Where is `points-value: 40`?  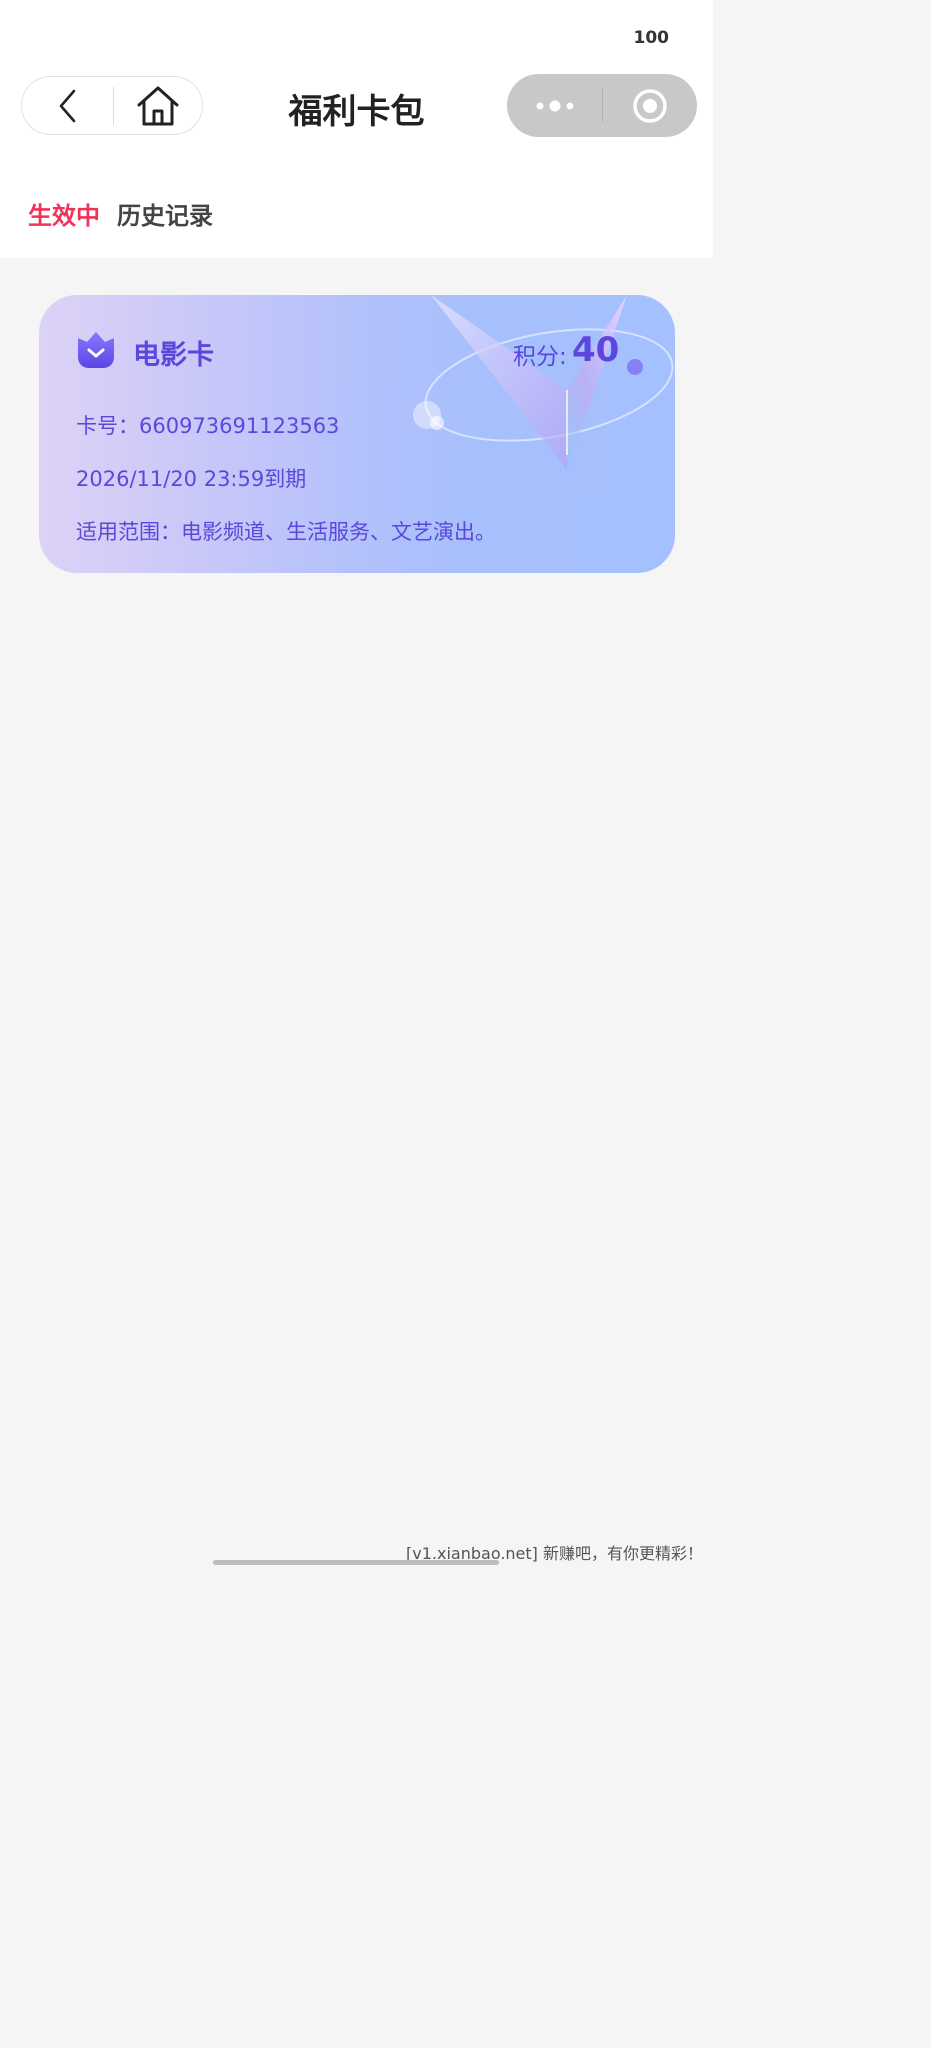 points-value: 40 is located at coordinates (596, 350).